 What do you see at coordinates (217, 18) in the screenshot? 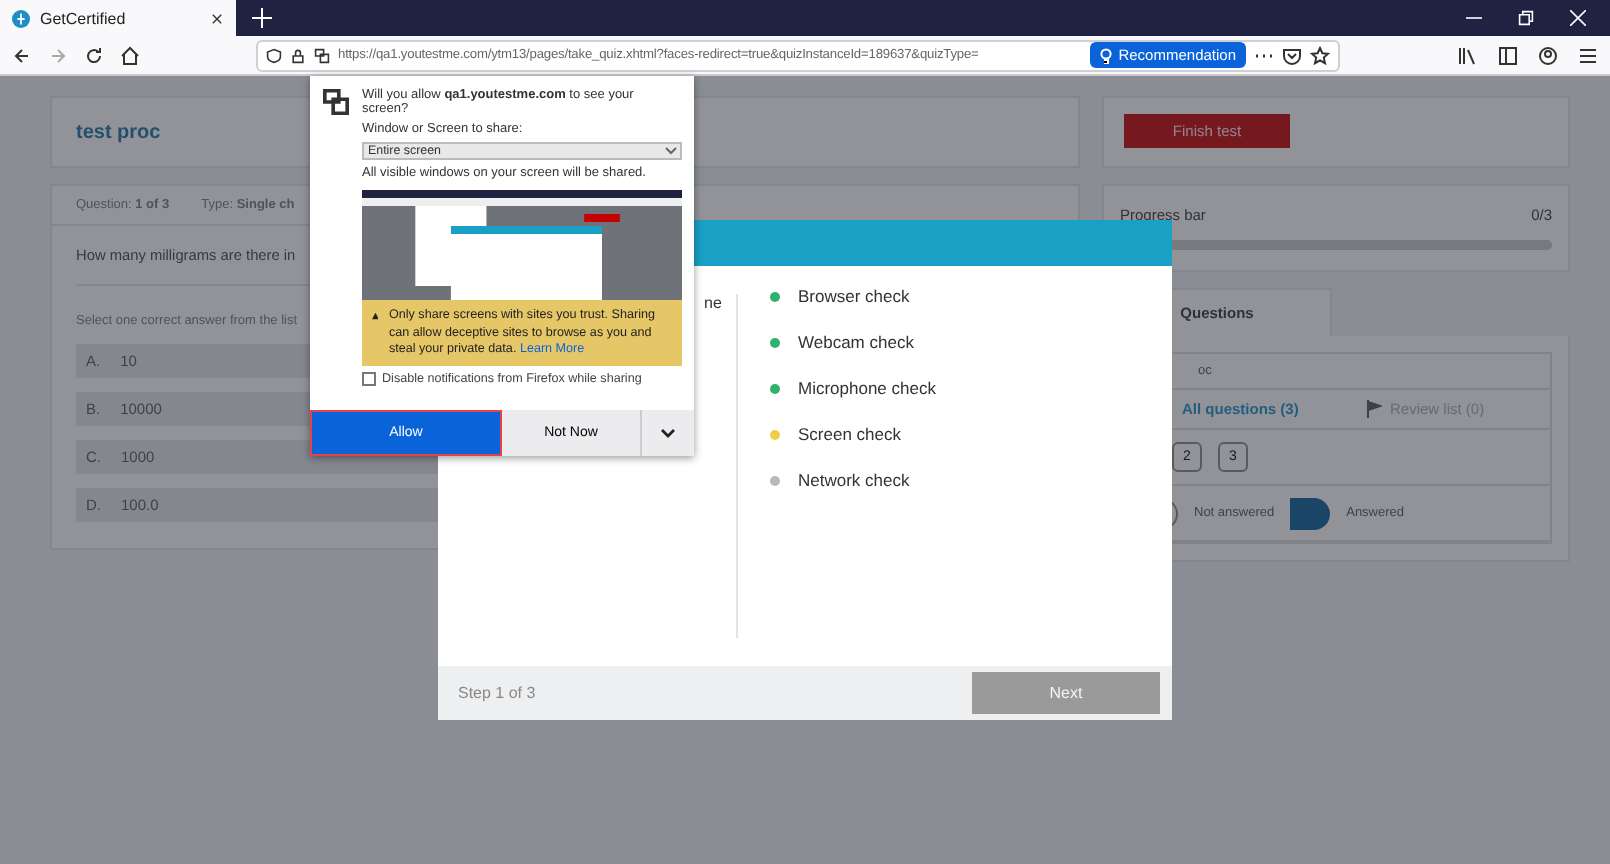
I see `close-icon` at bounding box center [217, 18].